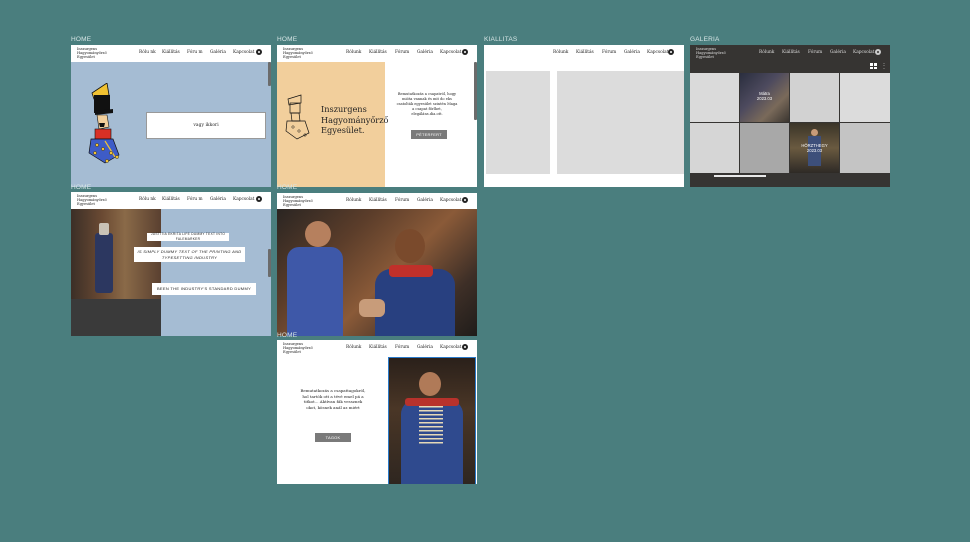 Image resolution: width=970 pixels, height=542 pixels. What do you see at coordinates (873, 66) in the screenshot?
I see `grid-view-icon` at bounding box center [873, 66].